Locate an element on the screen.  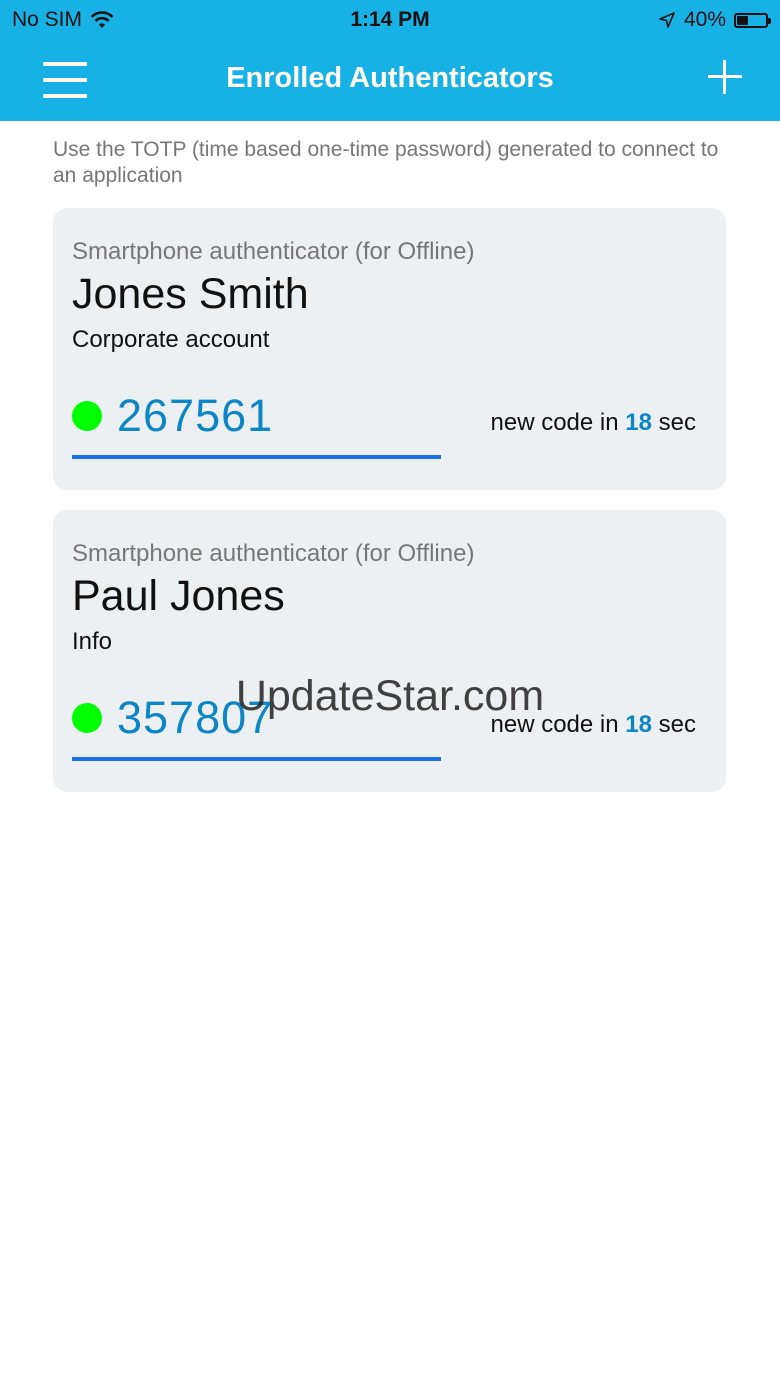
account-description: Info is located at coordinates (92, 641).